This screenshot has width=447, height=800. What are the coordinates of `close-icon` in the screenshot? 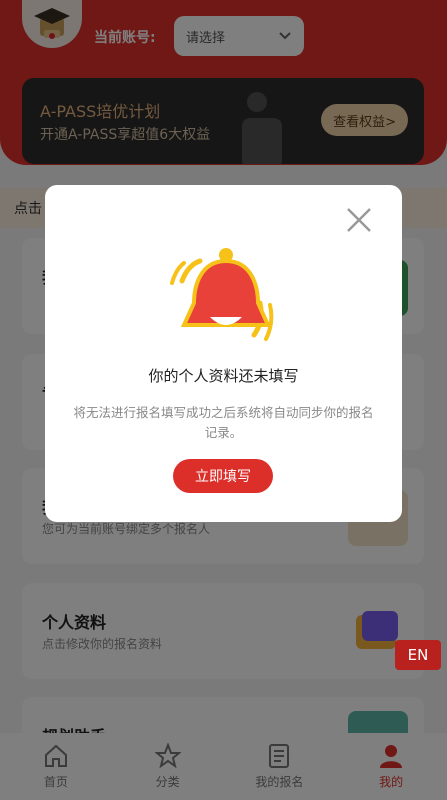 It's located at (359, 220).